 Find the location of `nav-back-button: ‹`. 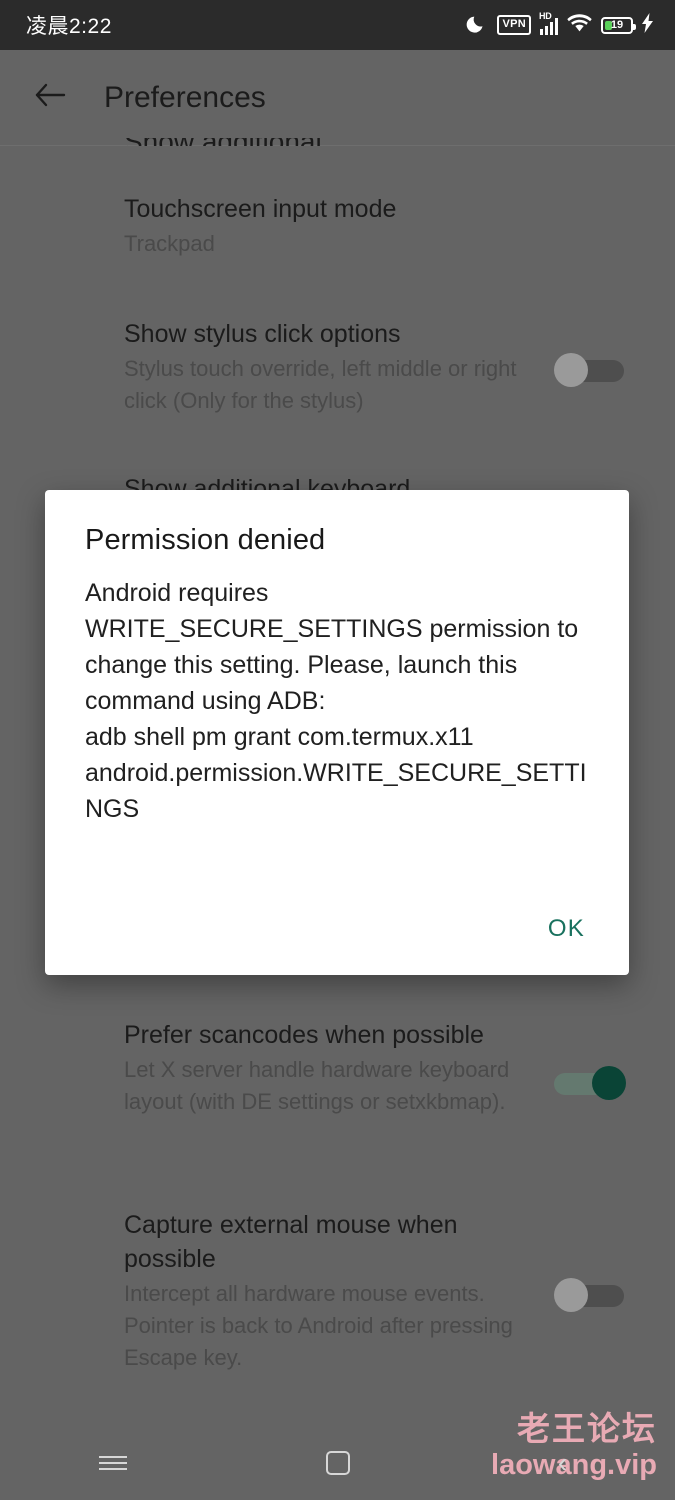

nav-back-button: ‹ is located at coordinates (563, 1463).